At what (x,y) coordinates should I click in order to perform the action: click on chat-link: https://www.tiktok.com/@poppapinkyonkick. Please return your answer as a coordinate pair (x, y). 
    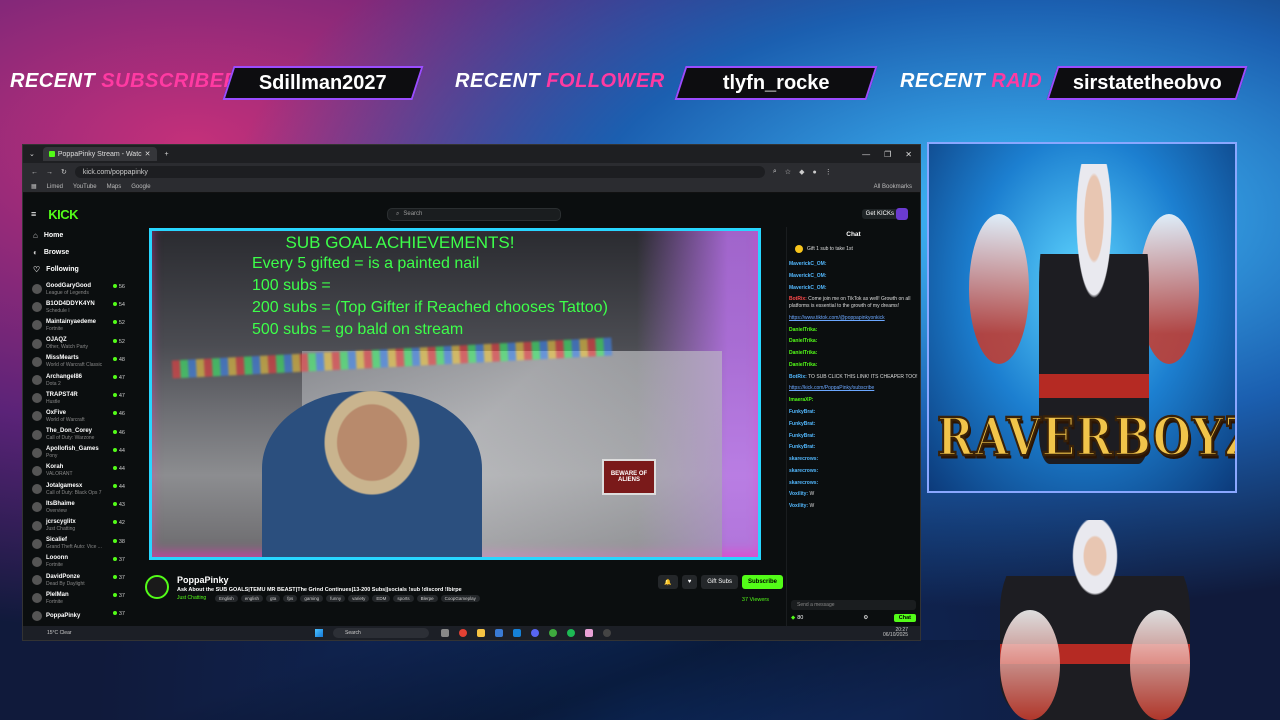
    Looking at the image, I should click on (837, 318).